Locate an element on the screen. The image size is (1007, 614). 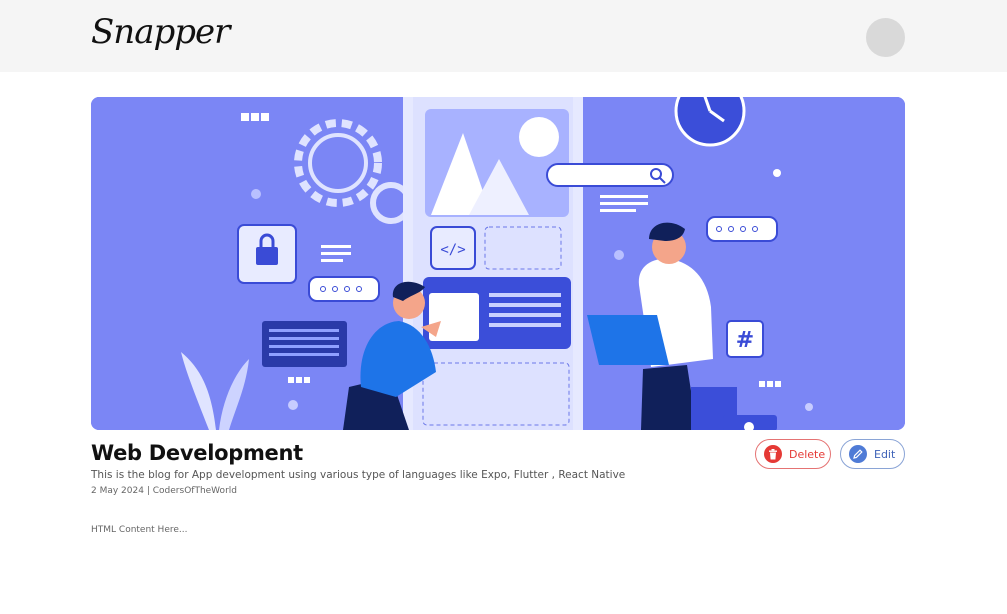
edit-button: Edit is located at coordinates (872, 454).